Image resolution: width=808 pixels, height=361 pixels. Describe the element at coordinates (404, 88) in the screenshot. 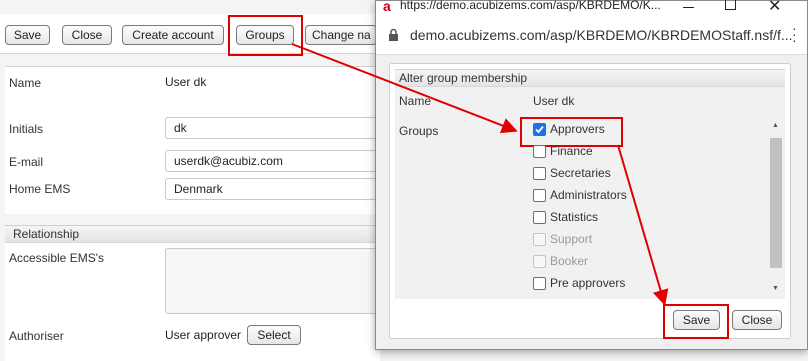

I see `arrow-to-approvers` at that location.